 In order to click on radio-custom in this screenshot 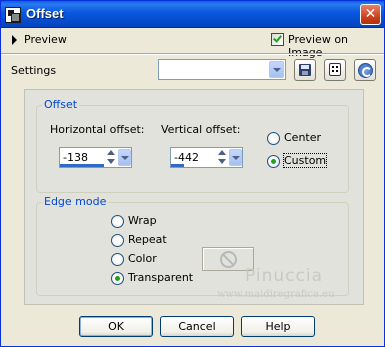, I will do `click(273, 161)`.